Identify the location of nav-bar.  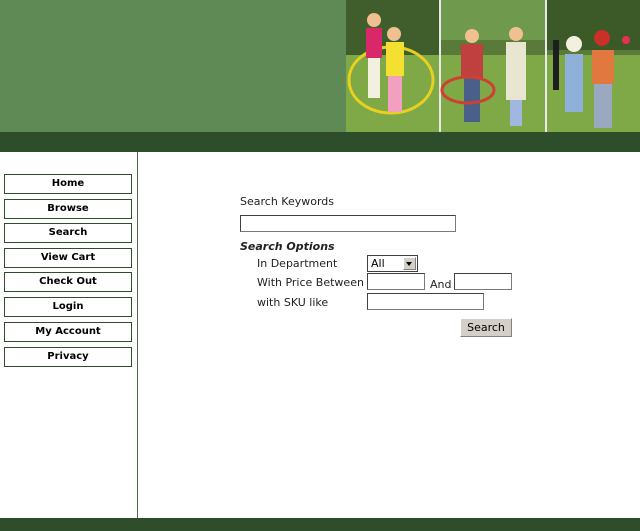
(320, 142).